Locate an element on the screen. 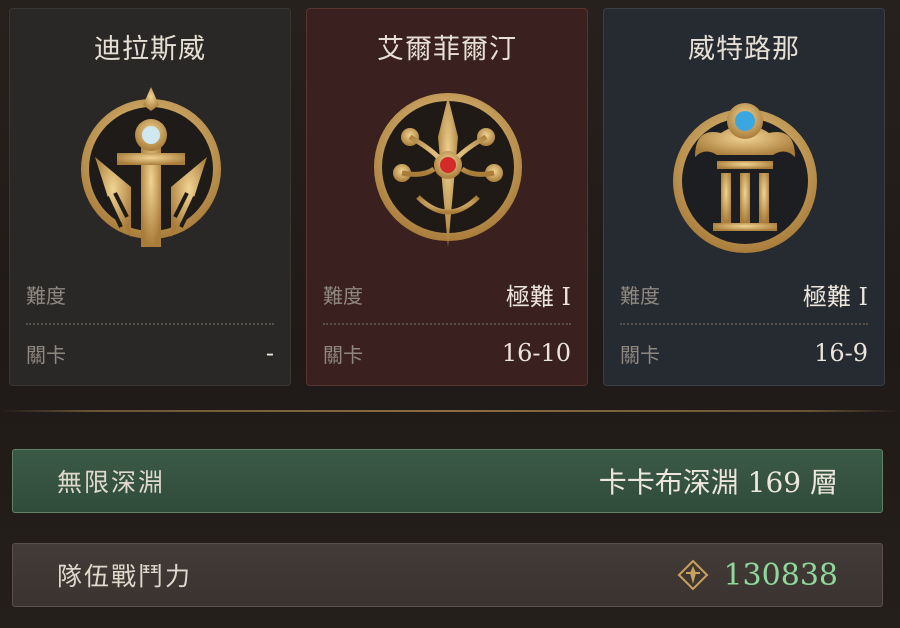  stage-value: 16-10 is located at coordinates (536, 353).